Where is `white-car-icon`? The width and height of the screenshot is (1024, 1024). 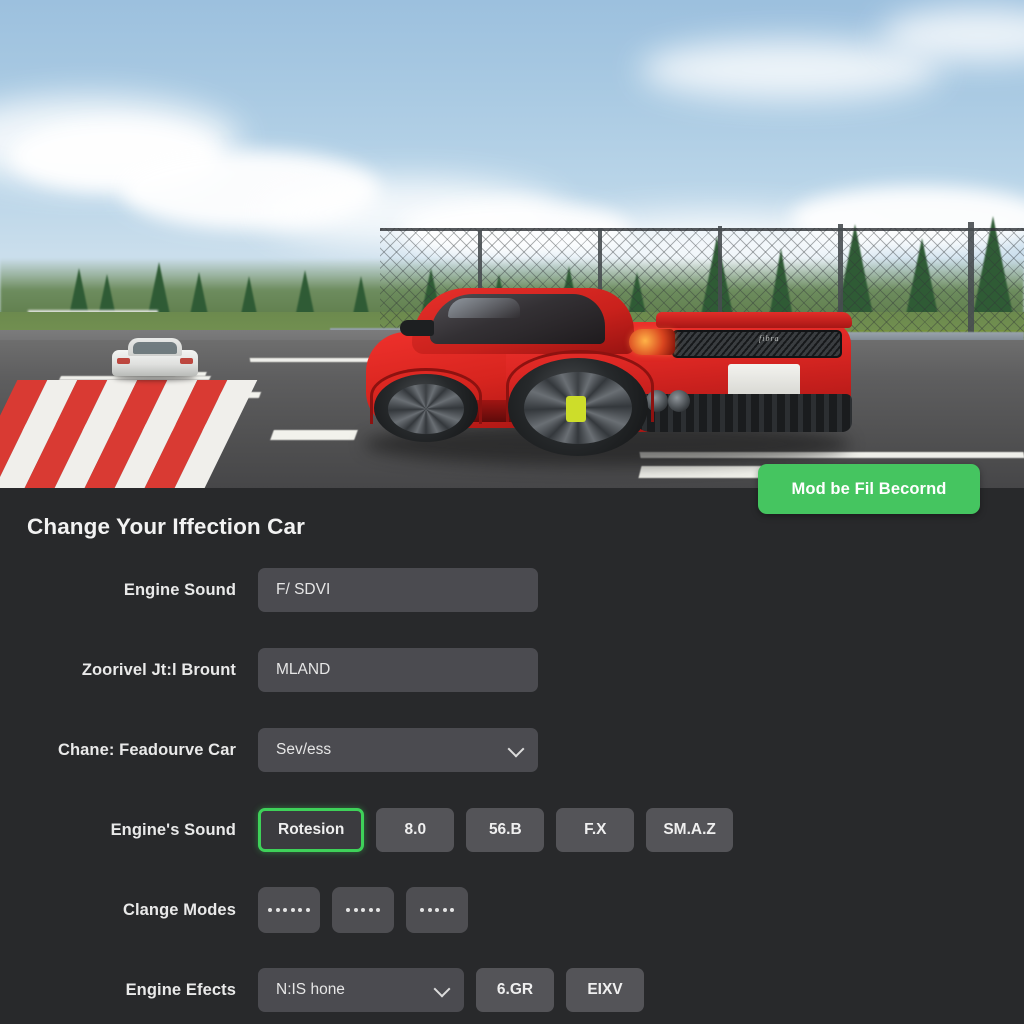
white-car-icon is located at coordinates (155, 359).